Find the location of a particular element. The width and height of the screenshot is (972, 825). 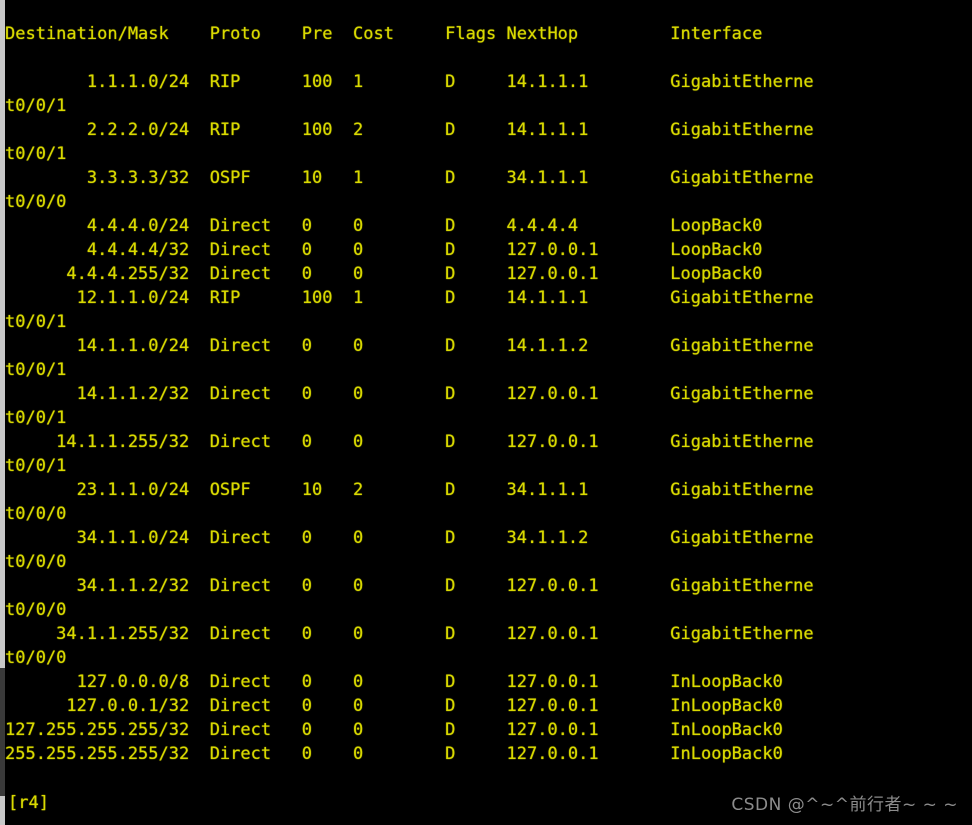

command-prompt: [r4] is located at coordinates (28, 803).